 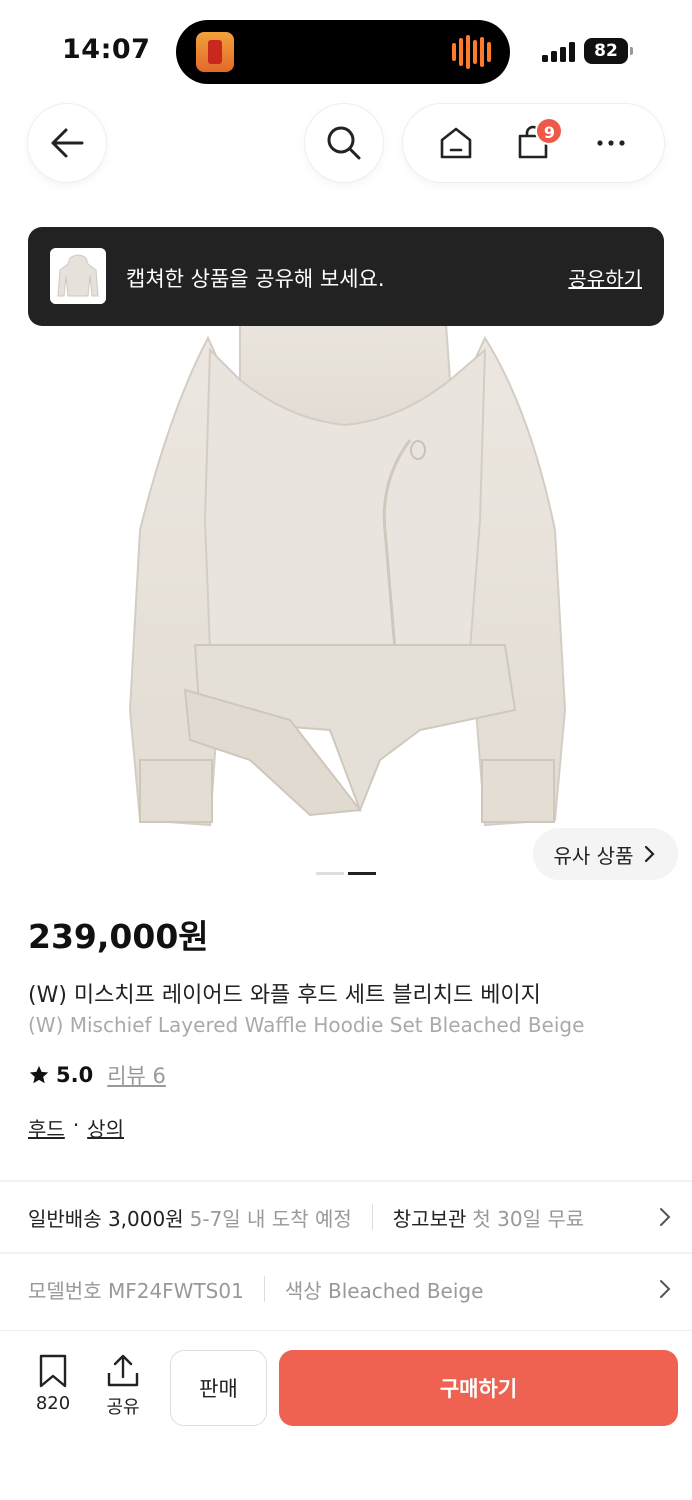 I want to click on share-toast: 캡쳐한 상품을 공유해 보세요. 공유하기, so click(x=346, y=276).